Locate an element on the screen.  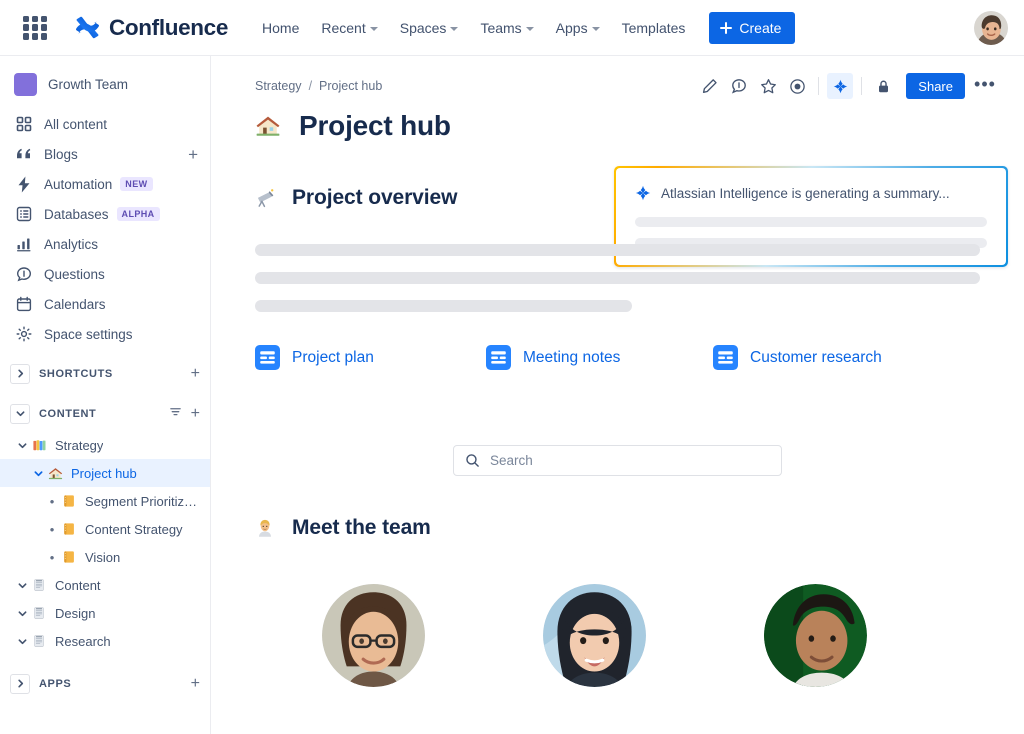
page-emoji-icon is located at coordinates (39, 613).